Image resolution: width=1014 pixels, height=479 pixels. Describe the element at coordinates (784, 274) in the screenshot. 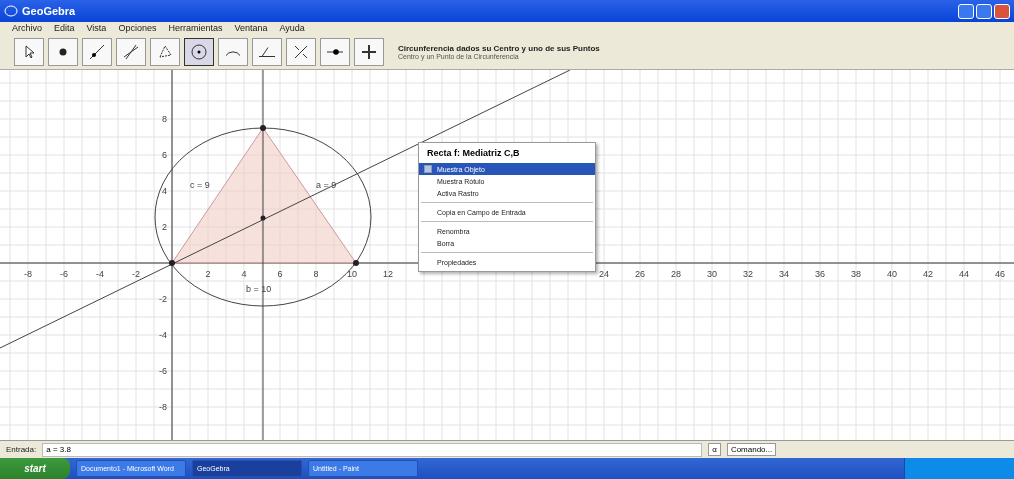

I see `axis-label: 34` at that location.